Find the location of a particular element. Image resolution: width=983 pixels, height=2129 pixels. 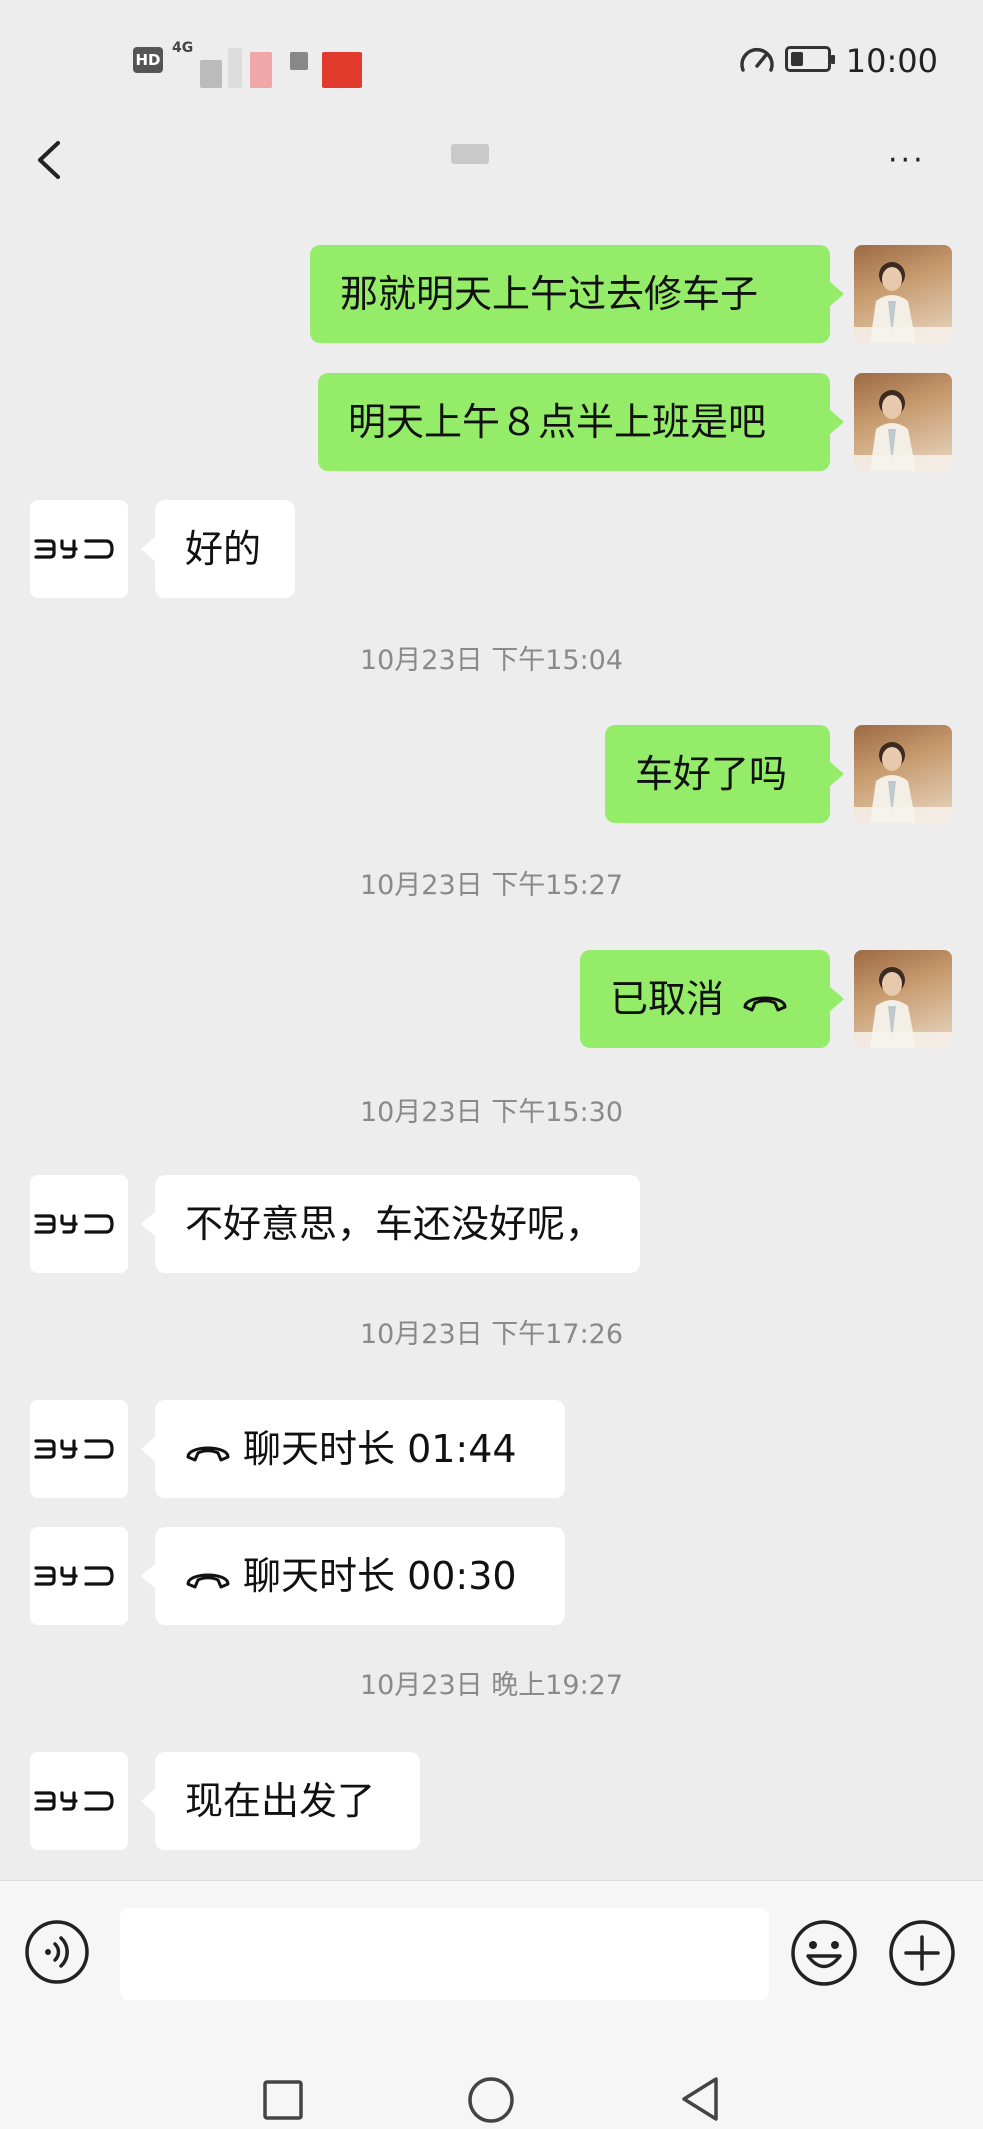

network-type-label: 4G is located at coordinates (183, 48).